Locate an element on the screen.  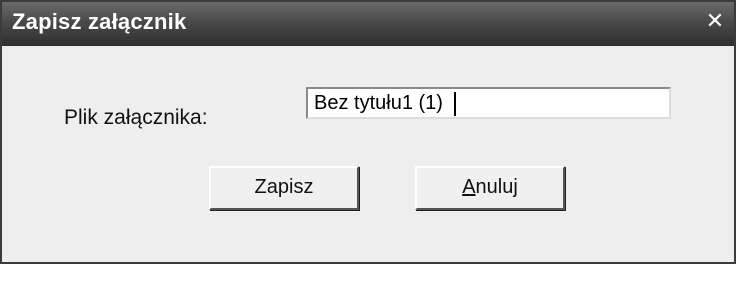
dialog-title: Zapisz załącznik is located at coordinates (99, 21).